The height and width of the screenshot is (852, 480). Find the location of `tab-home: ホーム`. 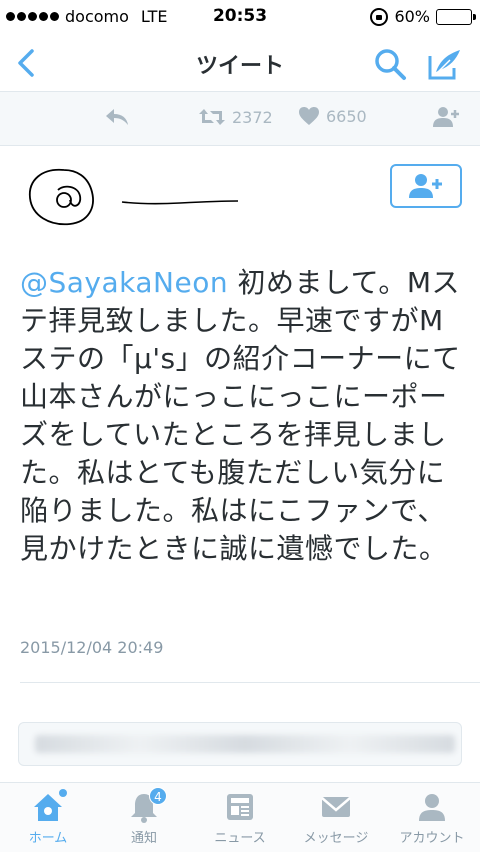

tab-home: ホーム is located at coordinates (48, 817).